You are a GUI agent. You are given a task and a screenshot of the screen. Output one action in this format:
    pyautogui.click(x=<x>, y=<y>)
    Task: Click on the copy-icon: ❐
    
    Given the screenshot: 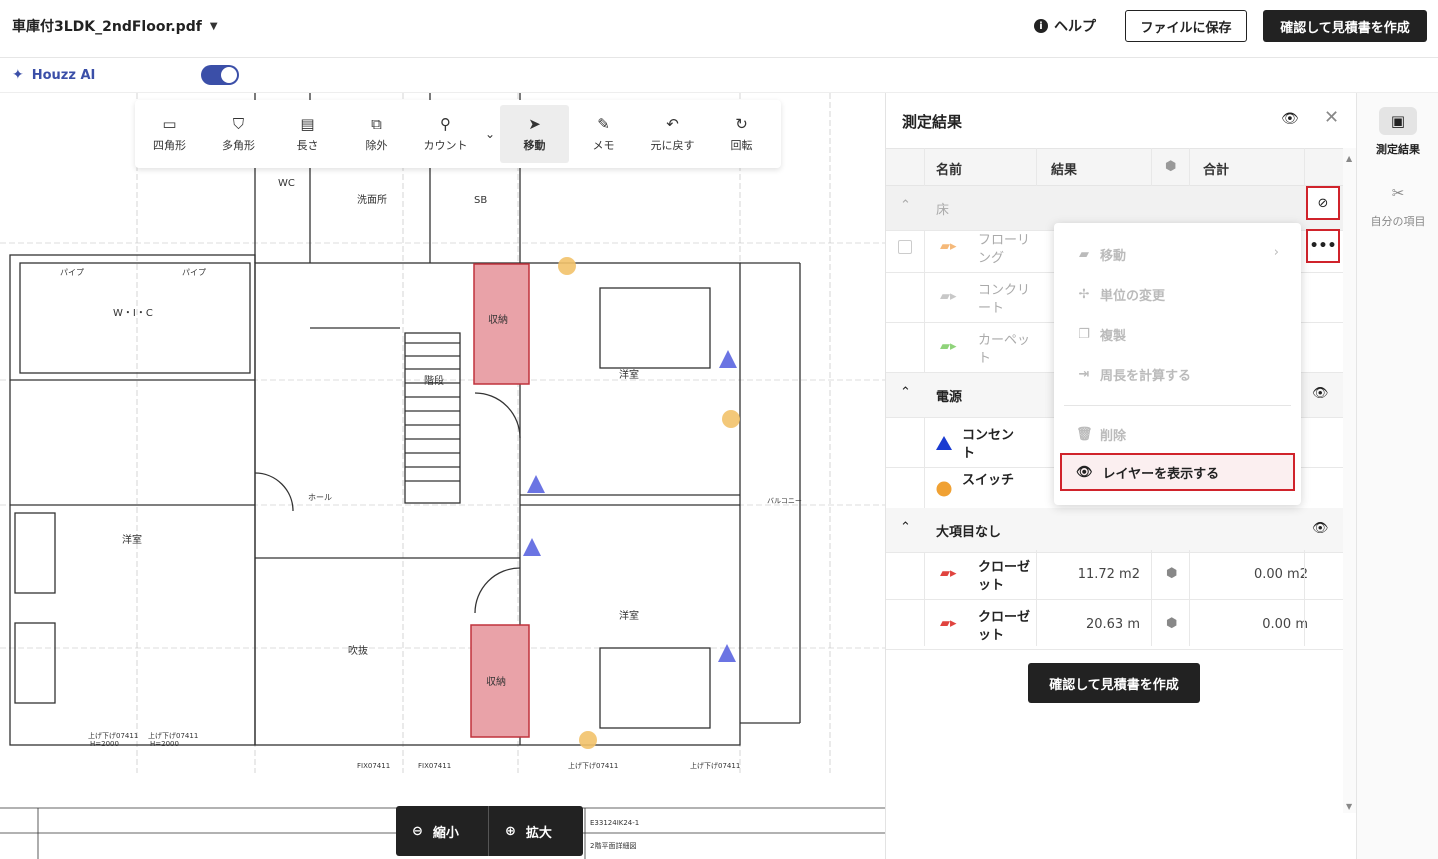 What is the action you would take?
    pyautogui.click(x=1084, y=334)
    